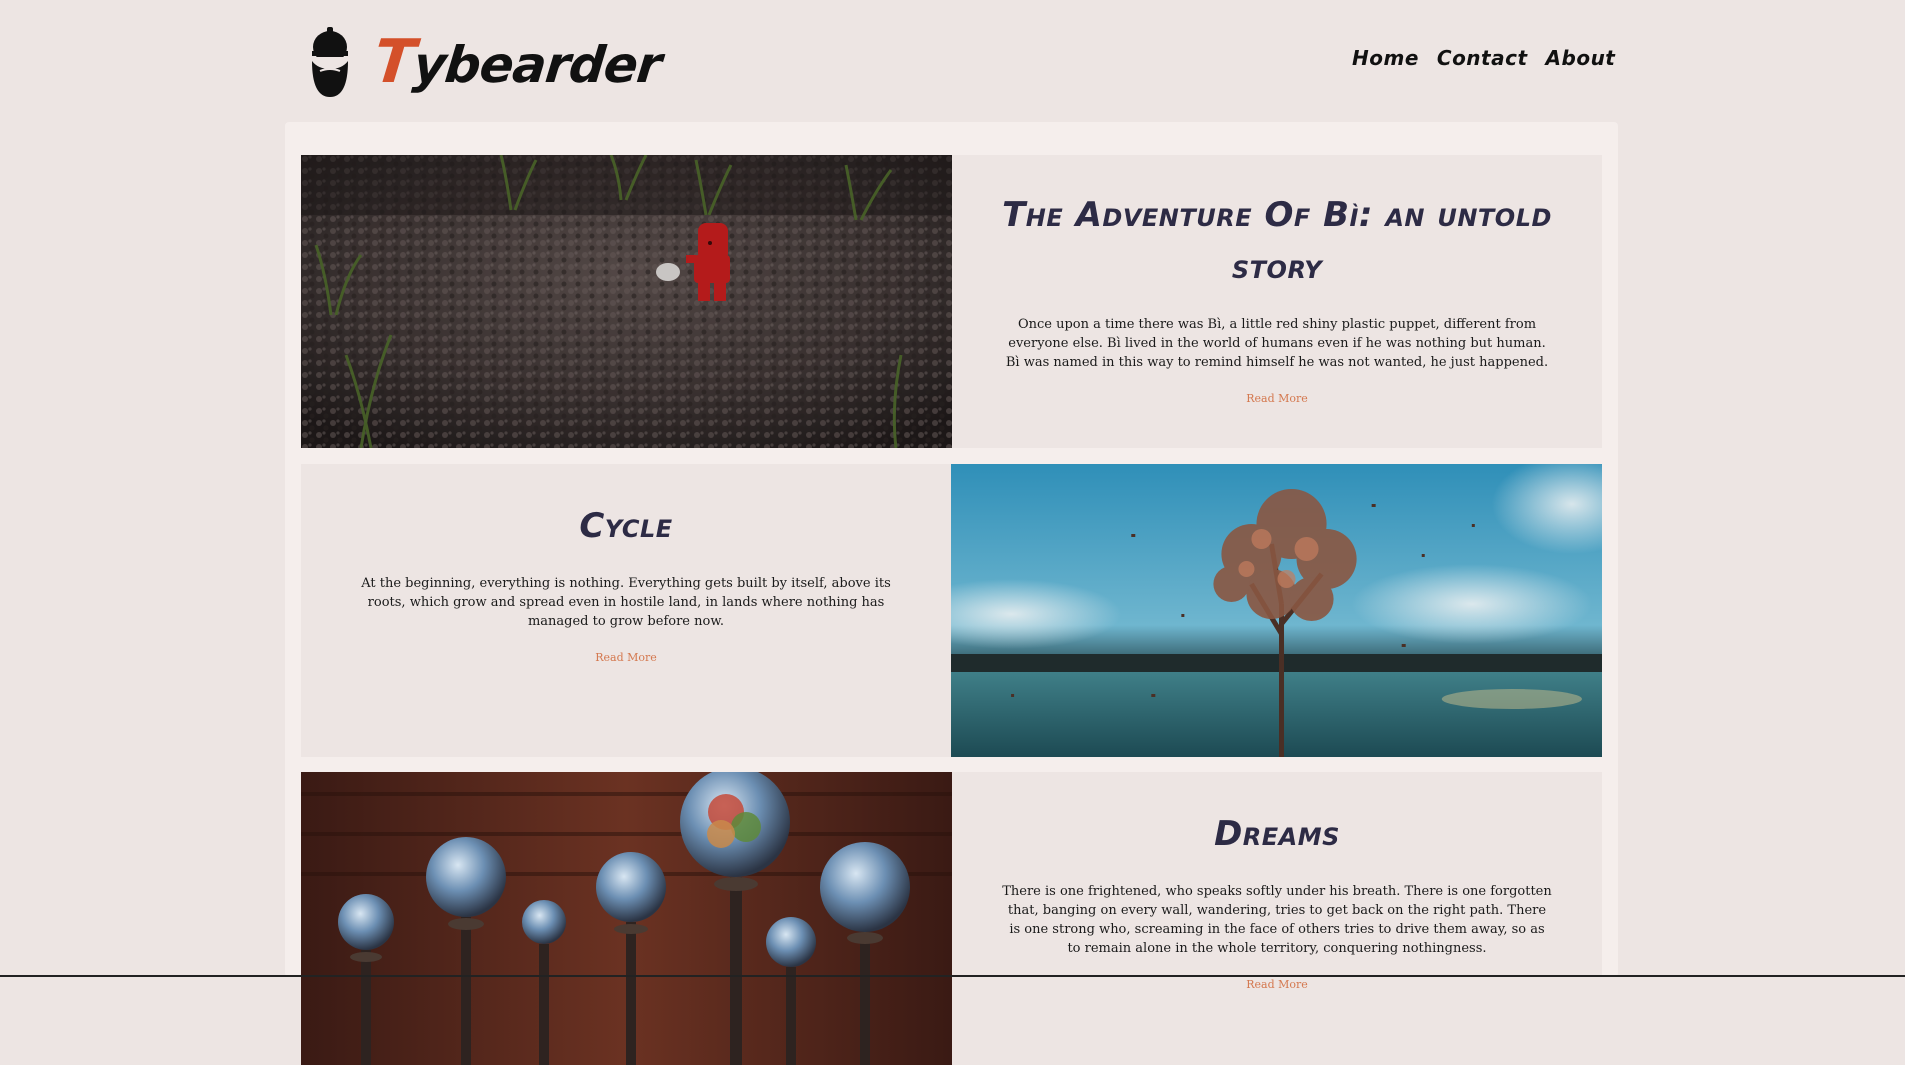 This screenshot has width=1905, height=1065. Describe the element at coordinates (1277, 241) in the screenshot. I see `post-title: The Adventure Of Bì: an untold story` at that location.